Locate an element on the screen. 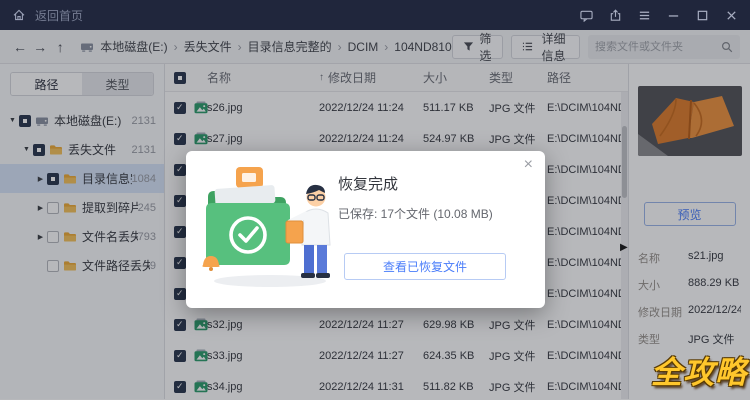 The height and width of the screenshot is (400, 750). dialog-close-icon: × is located at coordinates (528, 165).